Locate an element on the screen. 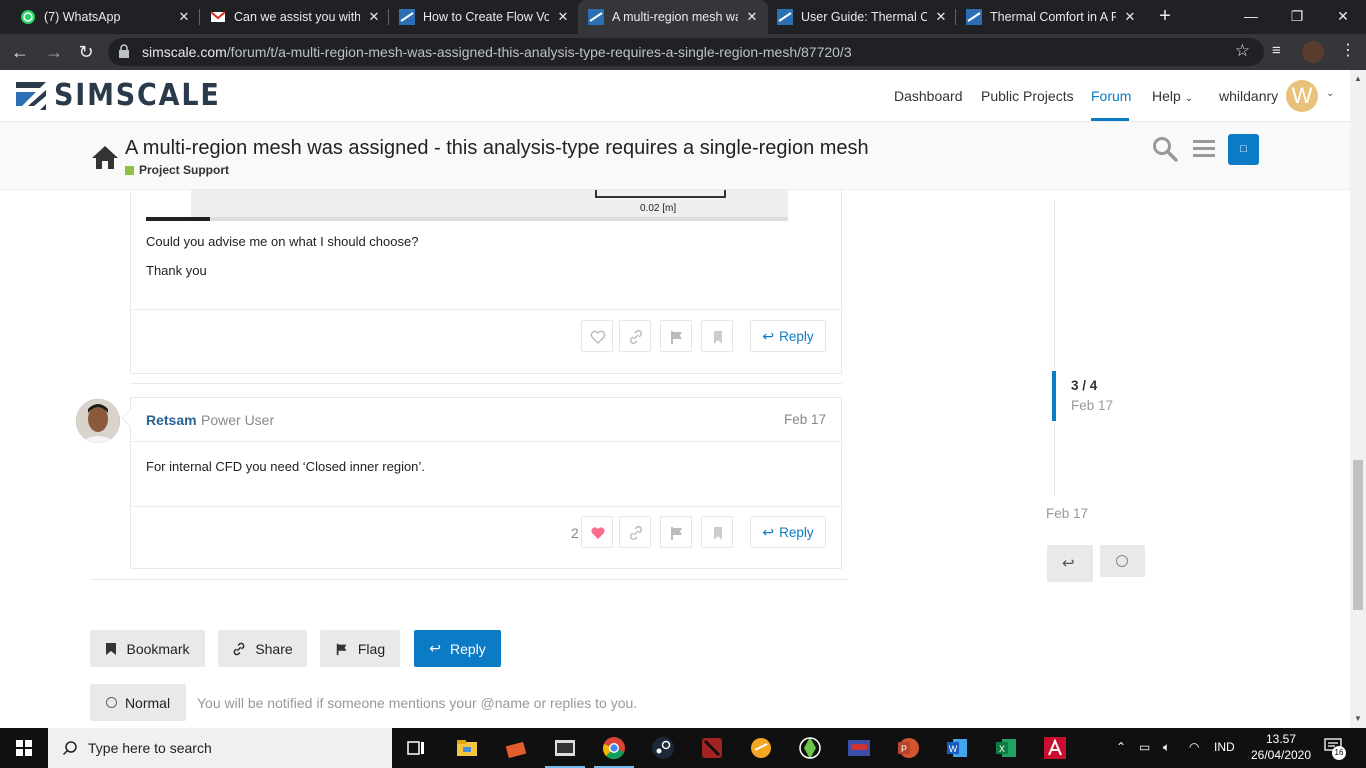 The height and width of the screenshot is (768, 1366). chevron-down-icon: ⌄ is located at coordinates (1330, 93).